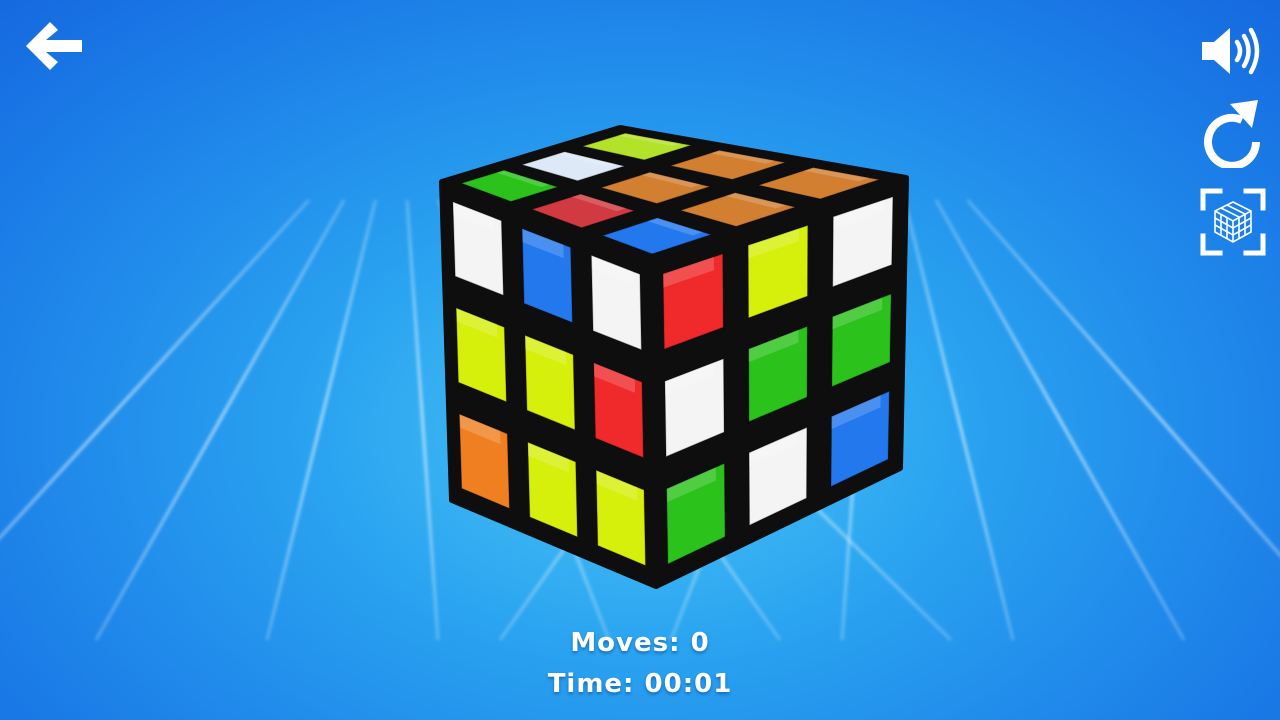 Image resolution: width=1280 pixels, height=720 pixels. I want to click on restart-button, so click(1232, 134).